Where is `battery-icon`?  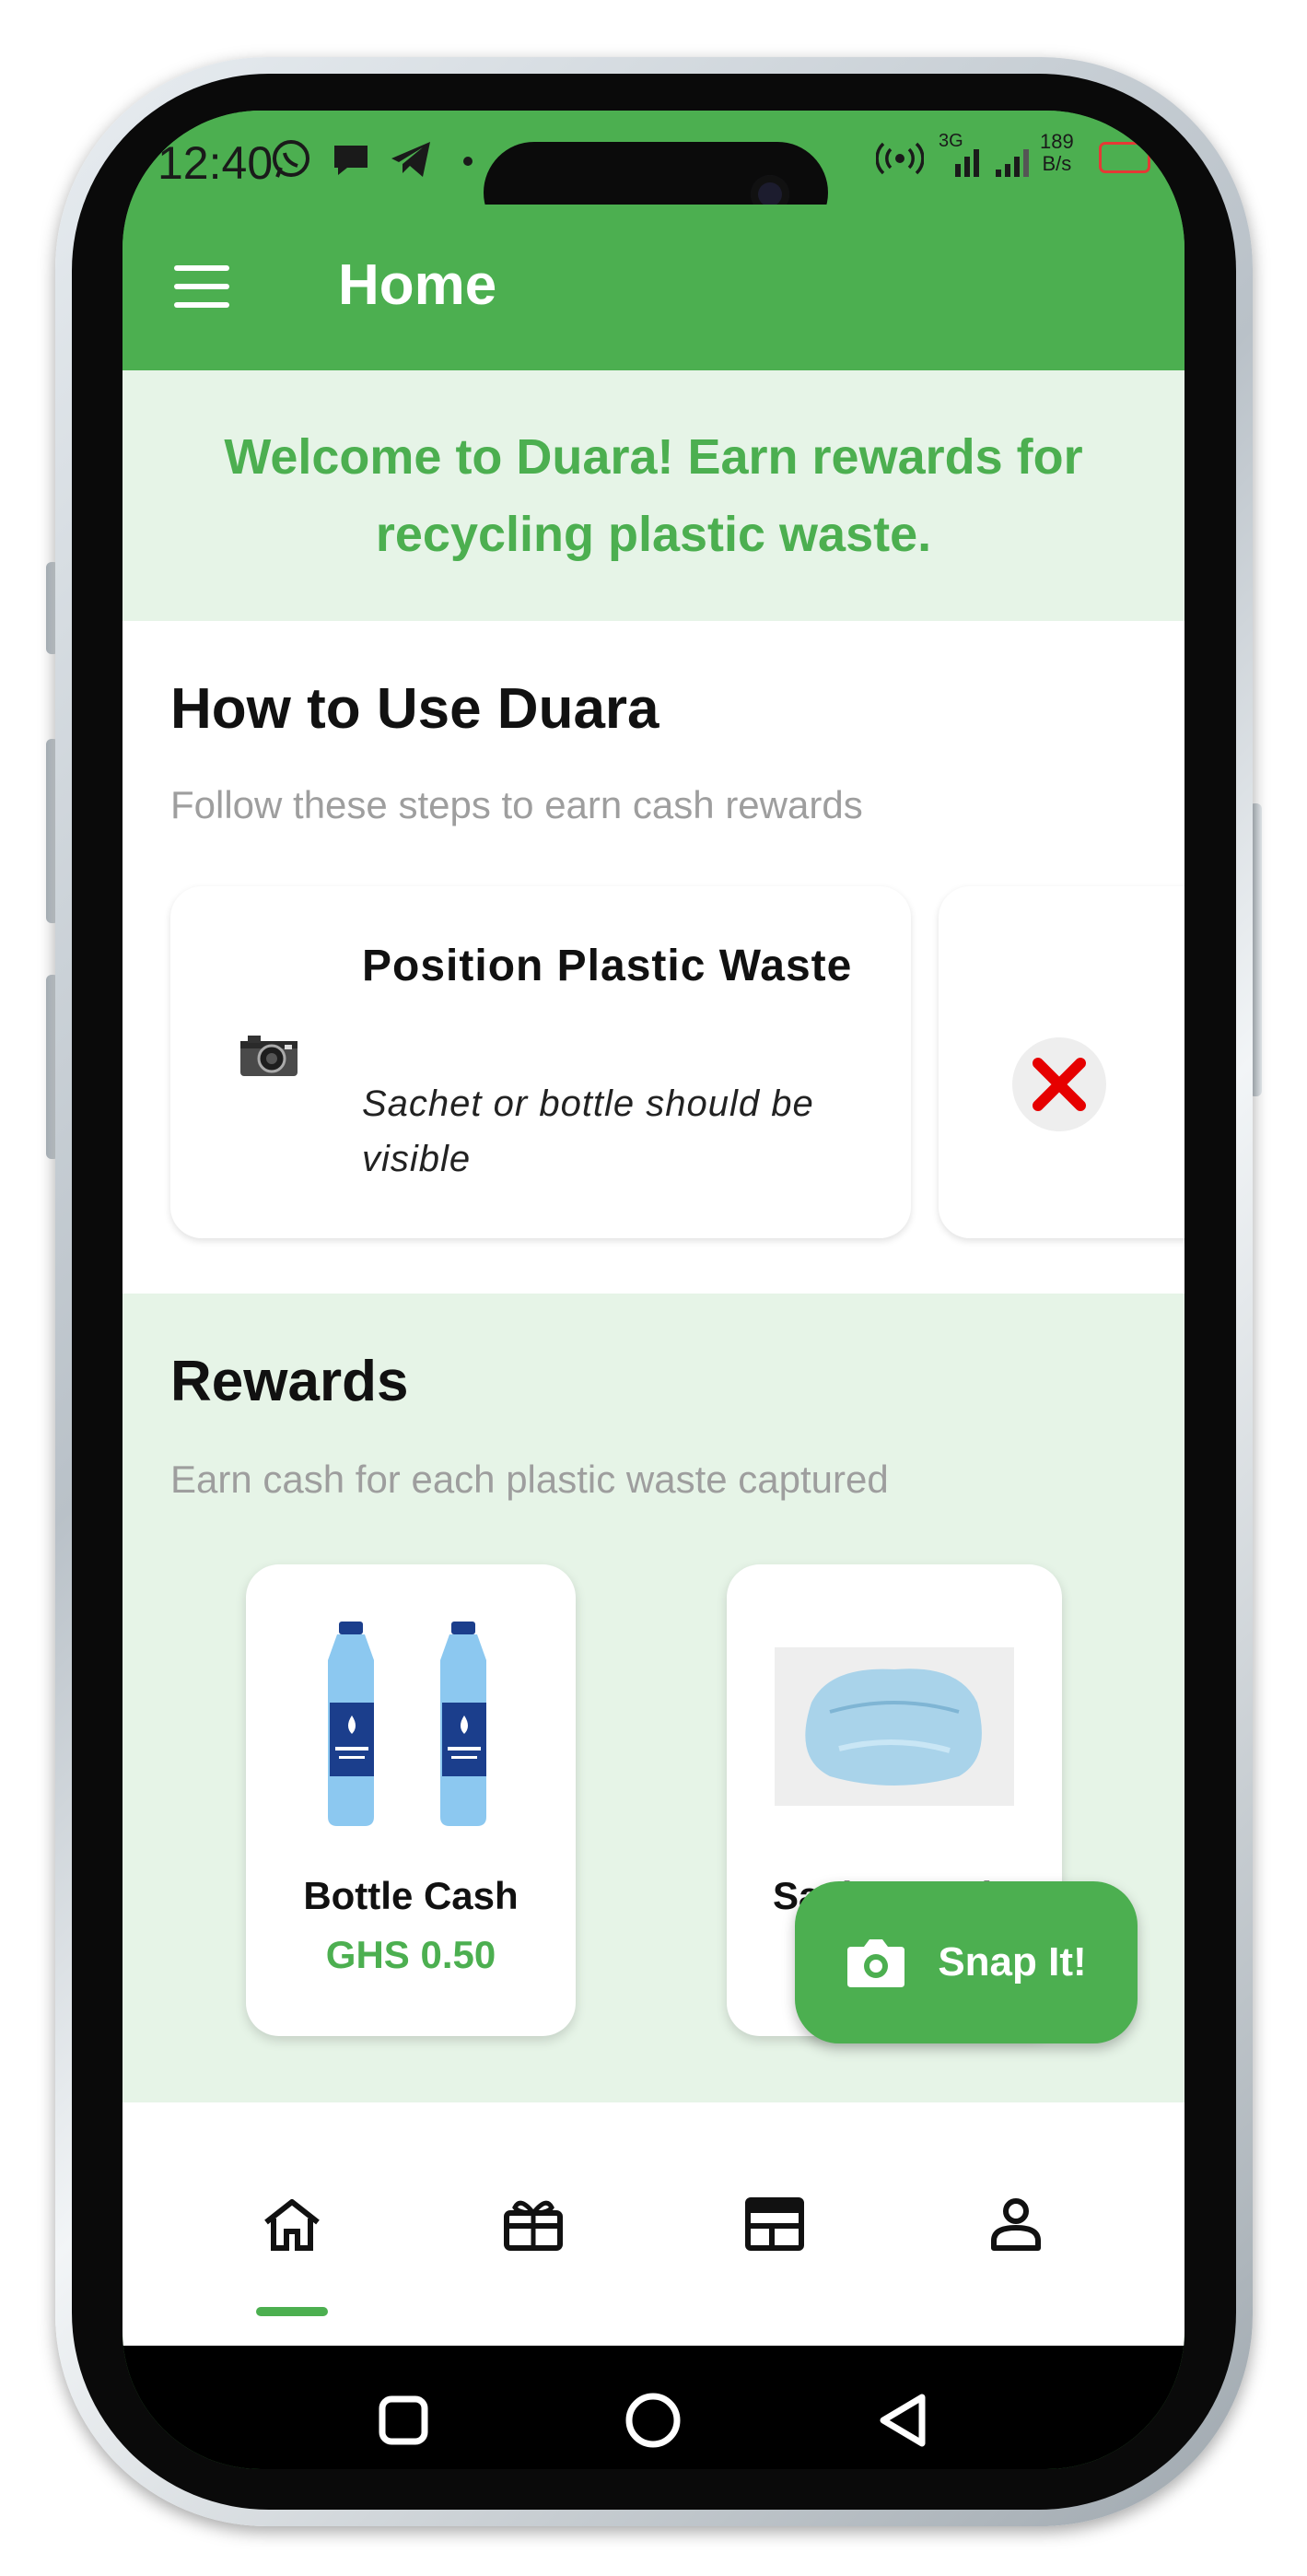
battery-icon is located at coordinates (1124, 157).